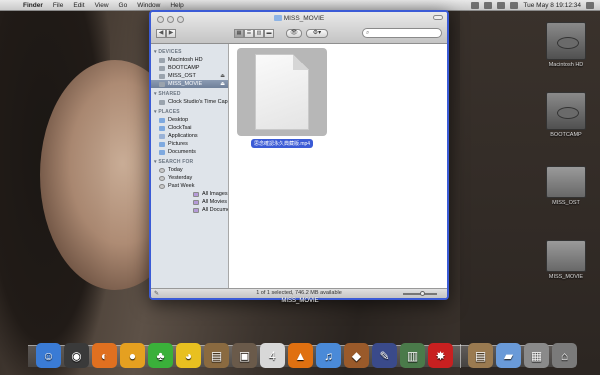 The height and width of the screenshot is (375, 600). Describe the element at coordinates (189, 194) in the screenshot. I see `sidebar-item-all-images: All Images` at that location.